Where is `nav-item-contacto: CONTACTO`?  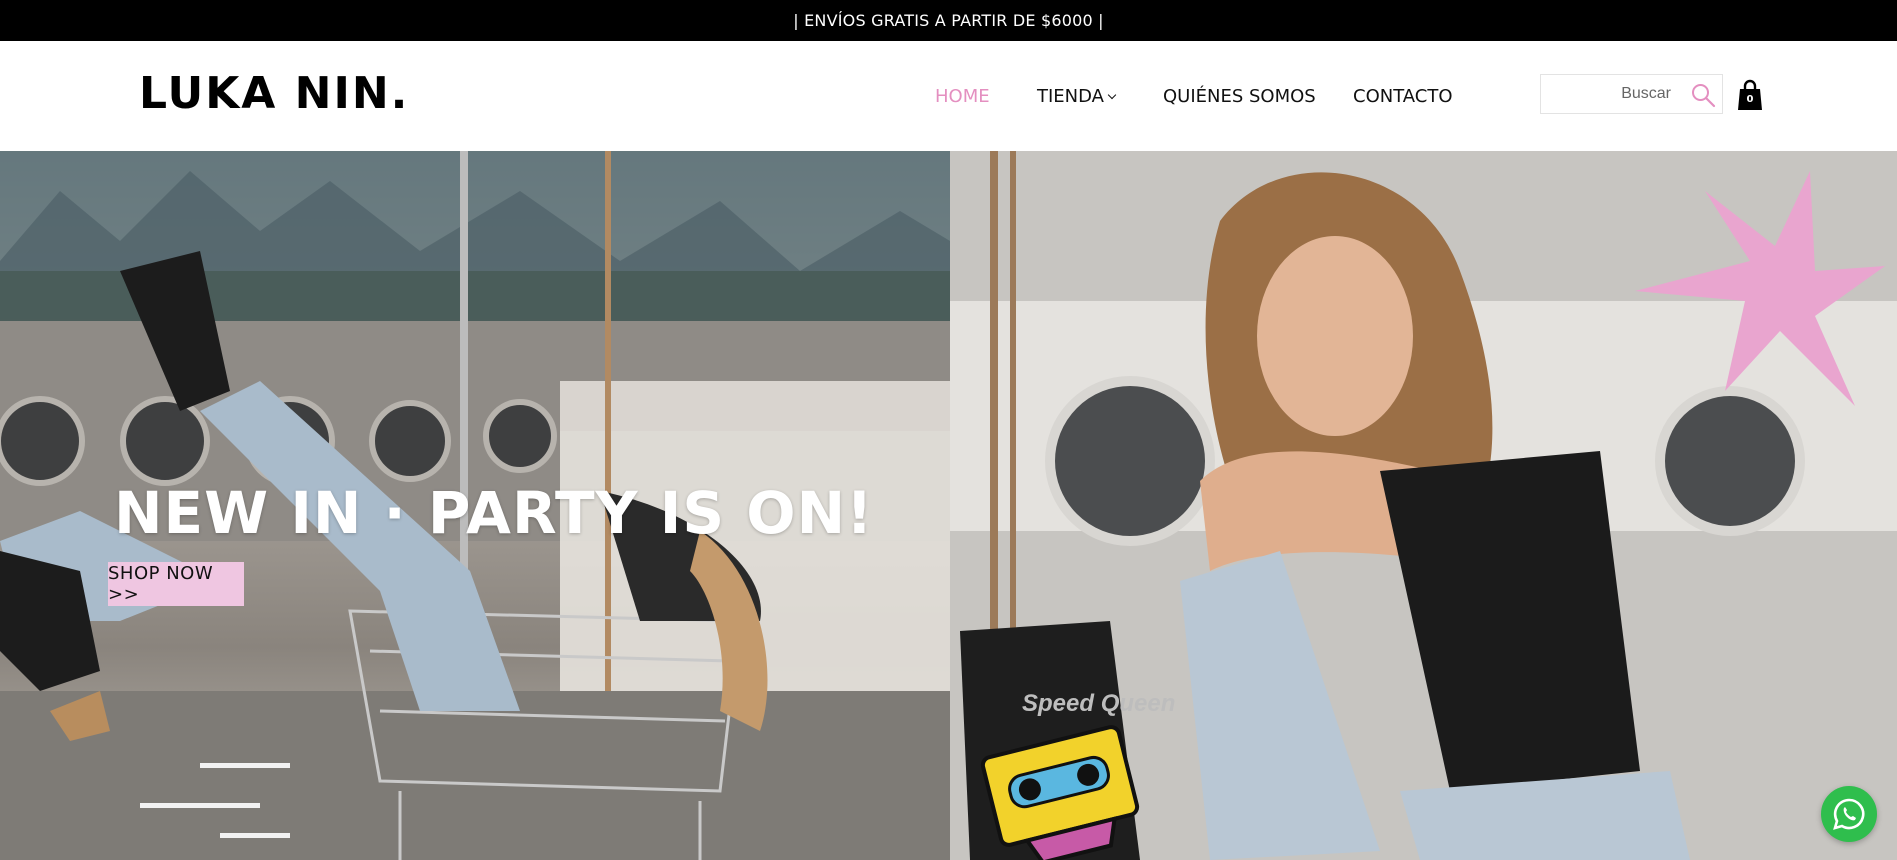 nav-item-contacto: CONTACTO is located at coordinates (1403, 97).